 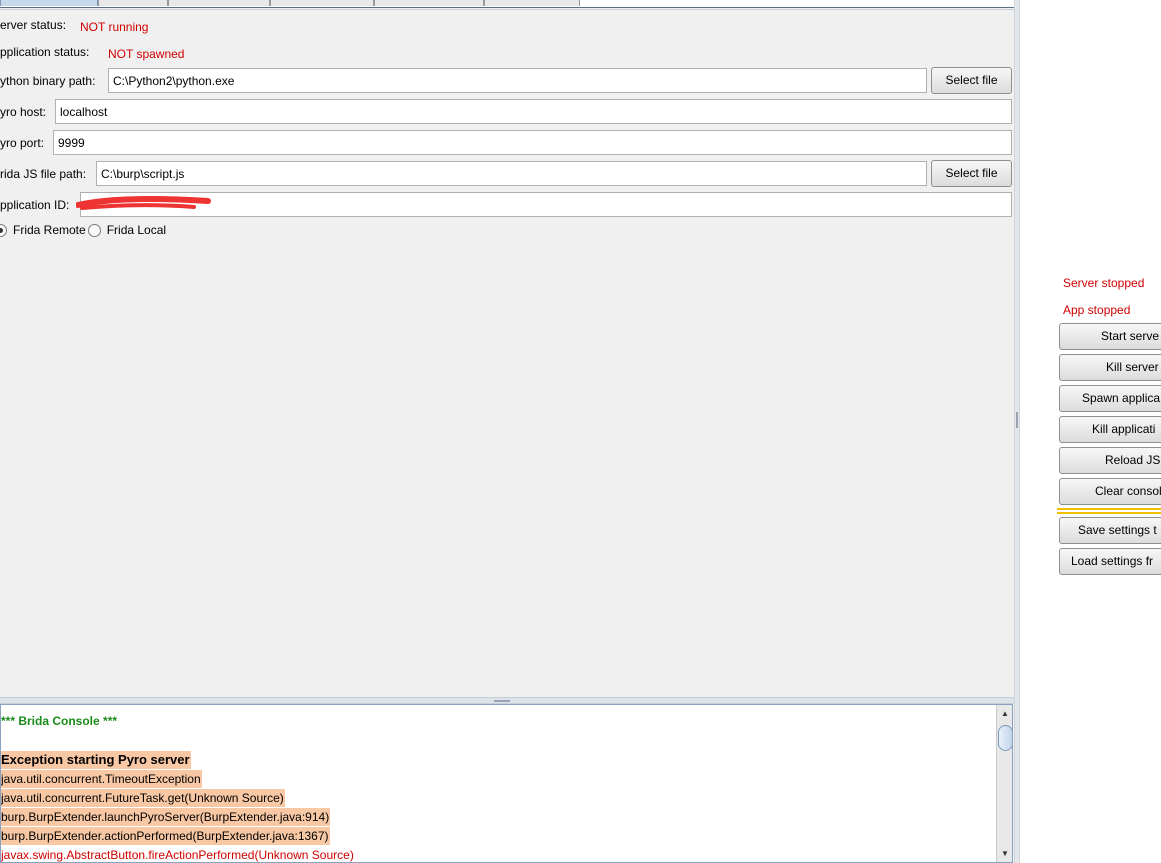 What do you see at coordinates (546, 204) in the screenshot?
I see `application-id-field` at bounding box center [546, 204].